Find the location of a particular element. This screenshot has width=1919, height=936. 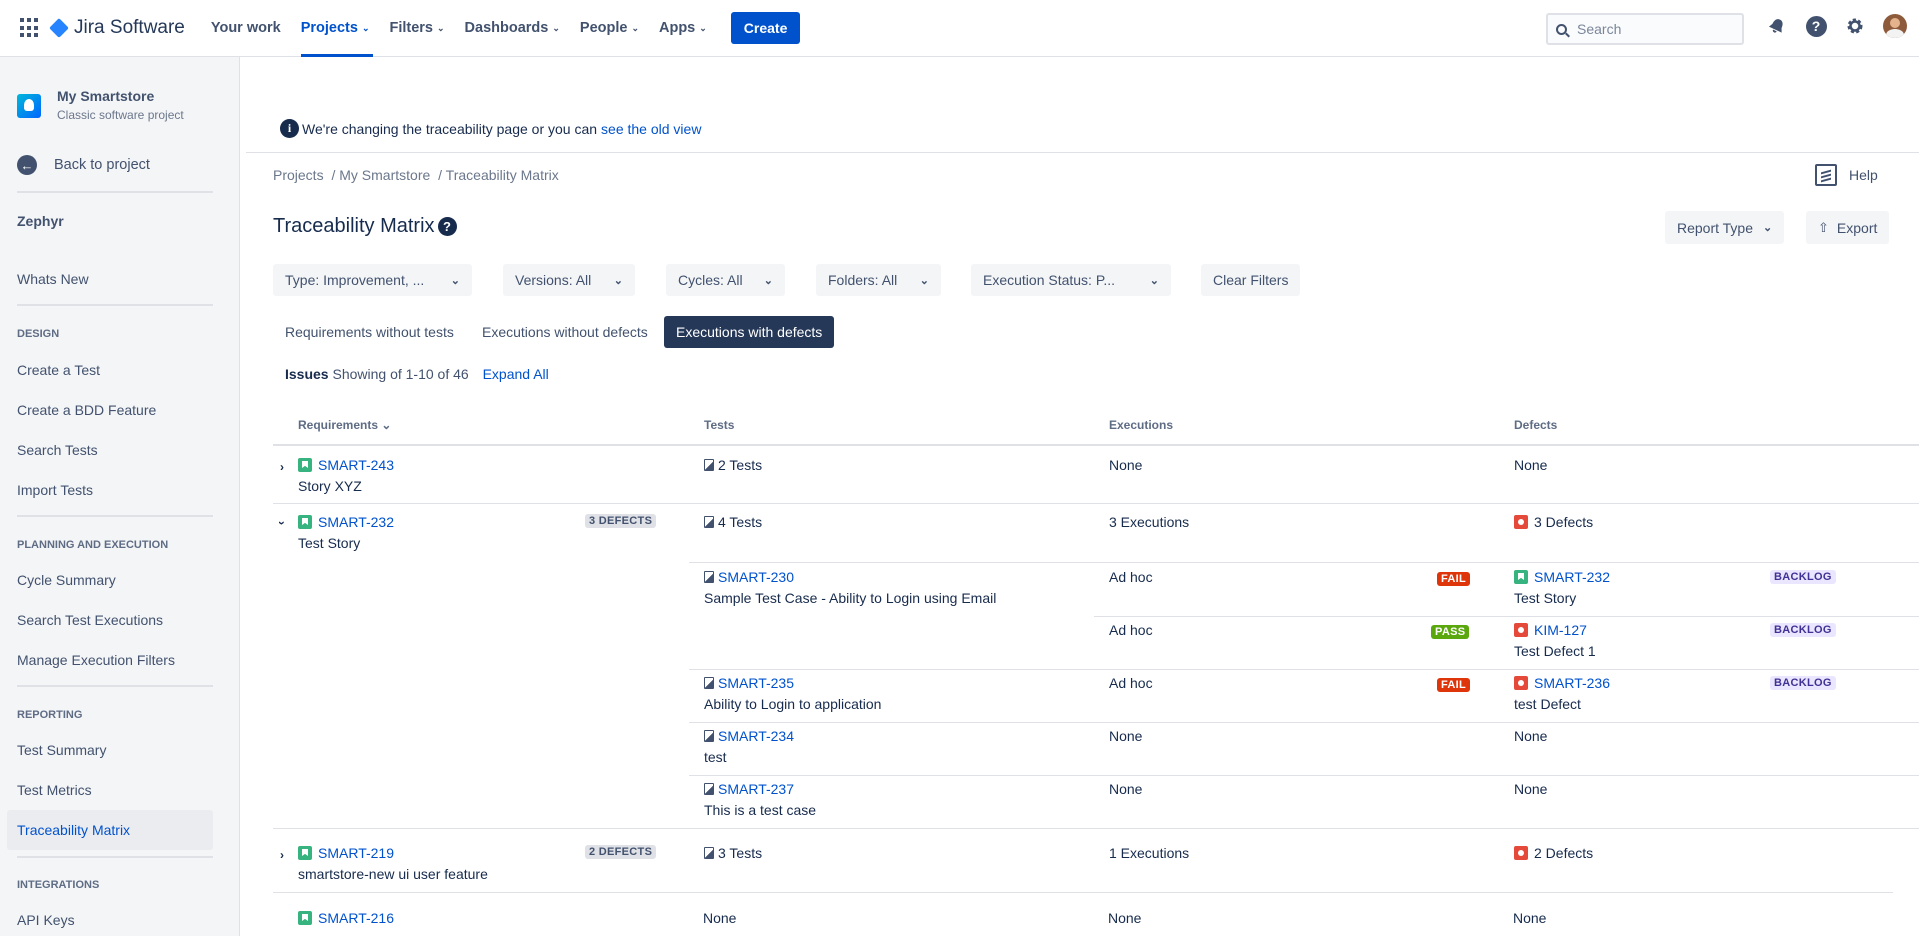

filter-folders: Folders: All ⌄ is located at coordinates (878, 280).